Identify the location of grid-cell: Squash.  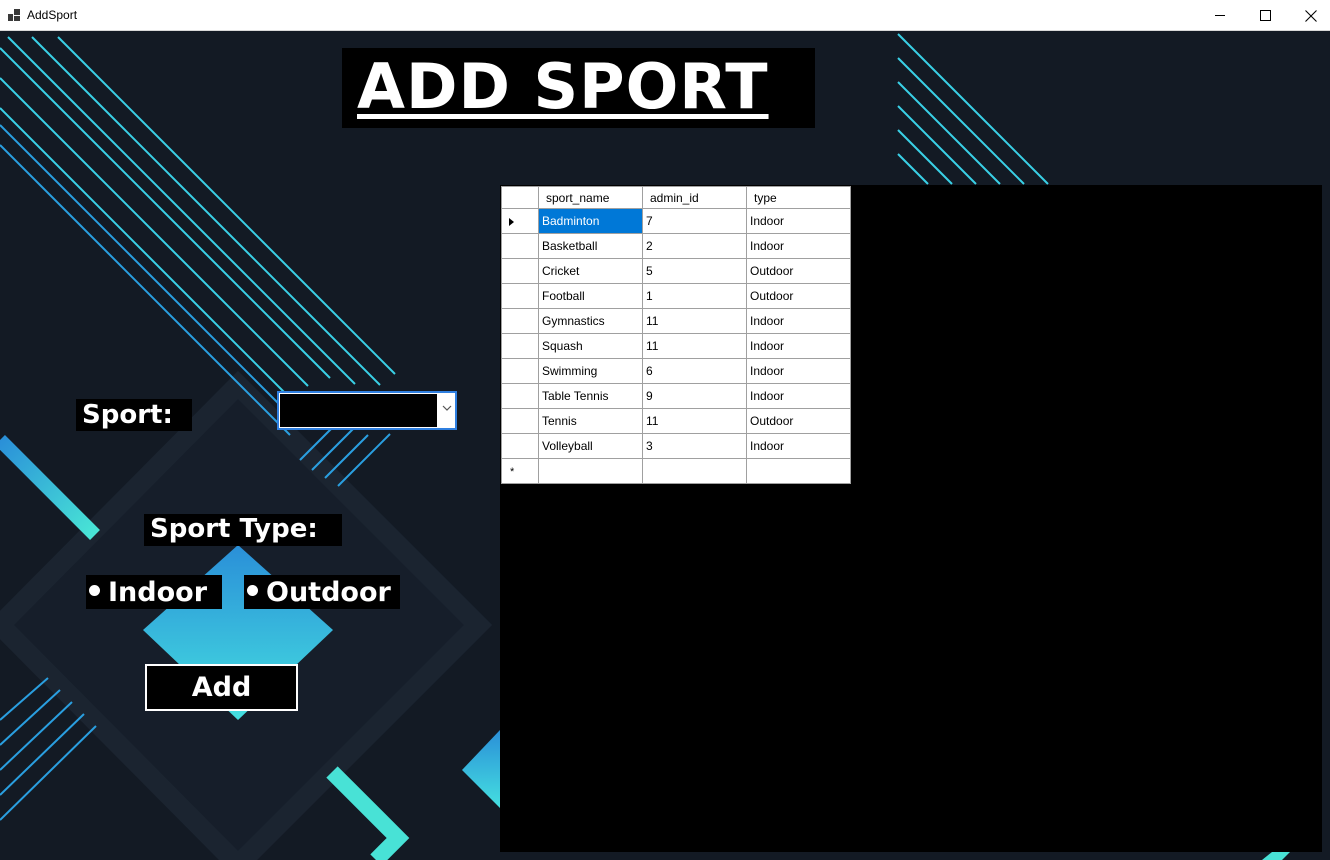
(590, 346).